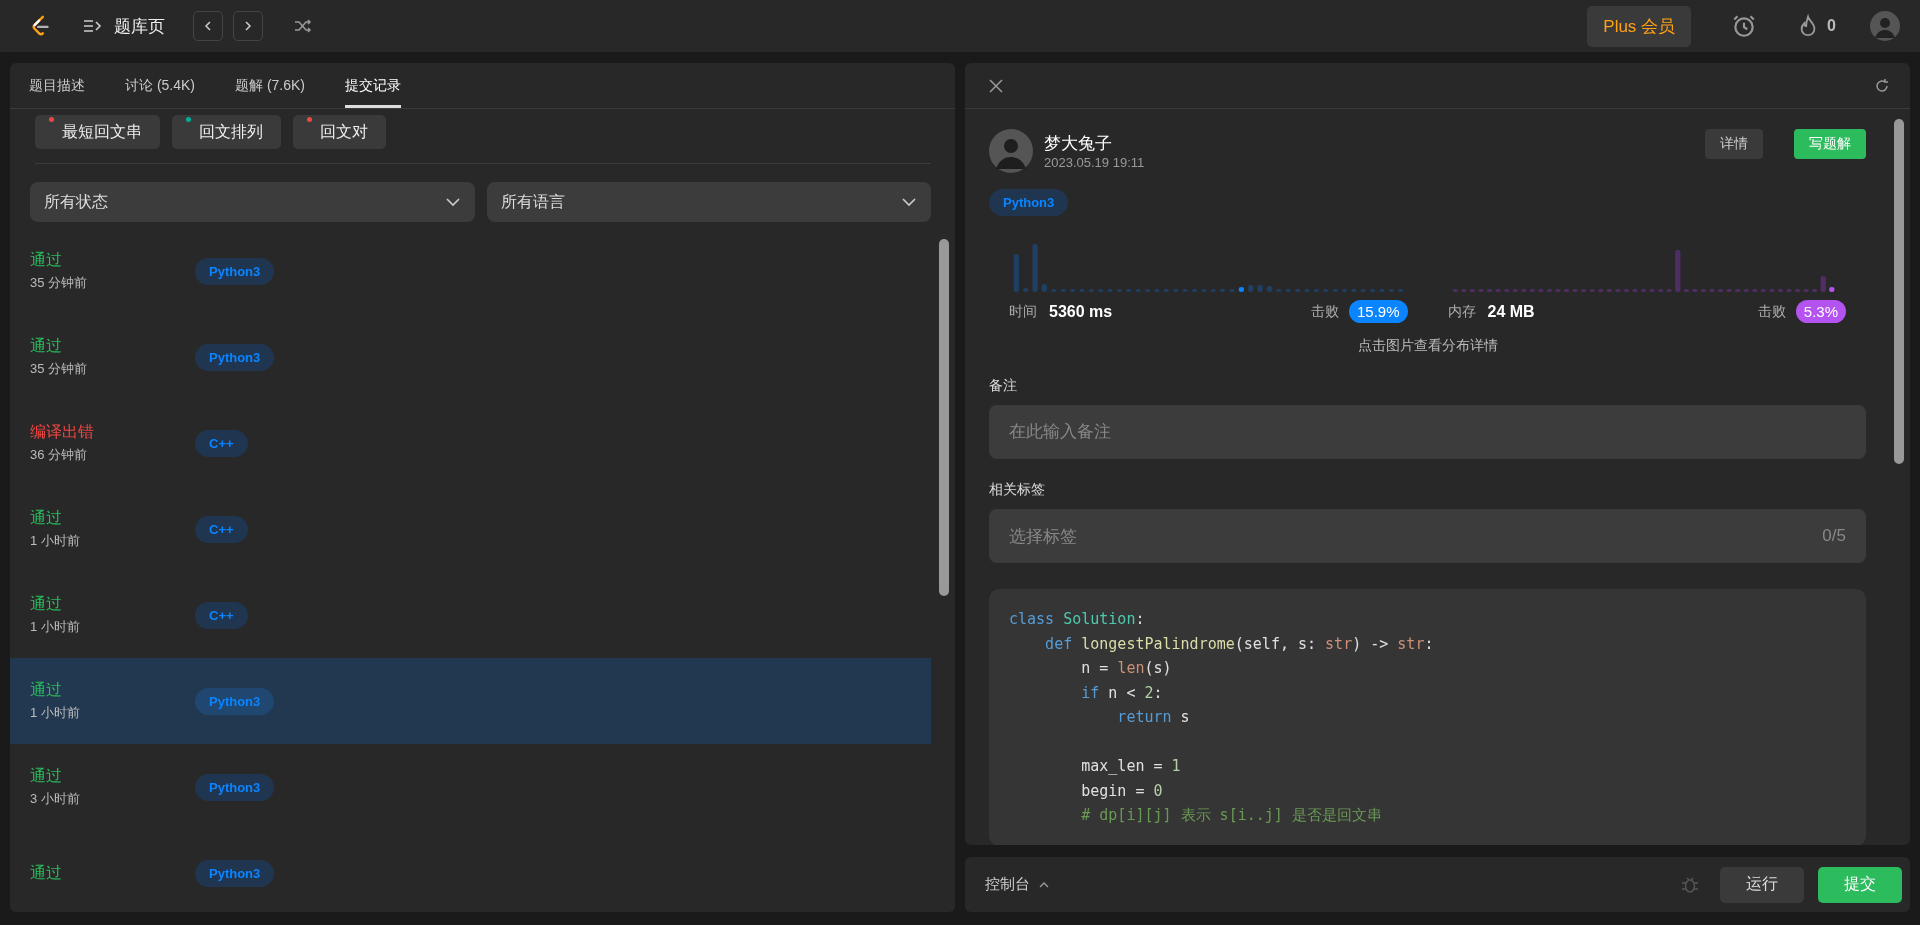 This screenshot has height=925, width=1920. I want to click on related-problem-tag: 最短回文串, so click(97, 132).